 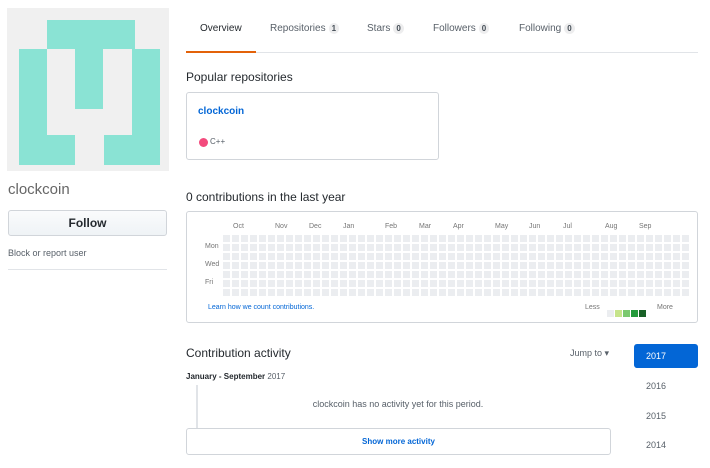 What do you see at coordinates (398, 441) in the screenshot?
I see `show-more-activity-button: Show more activity` at bounding box center [398, 441].